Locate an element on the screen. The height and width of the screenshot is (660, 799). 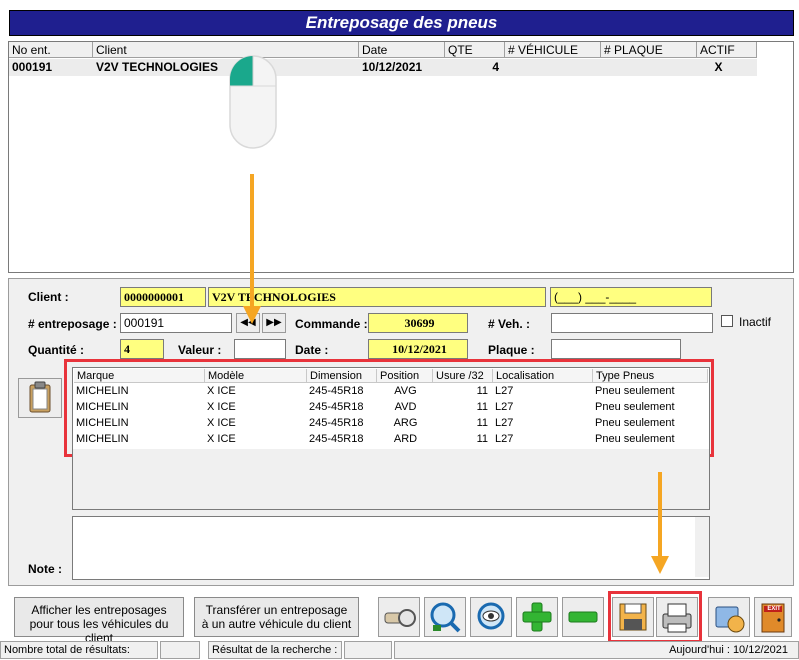
zoom-button is located at coordinates (445, 617).